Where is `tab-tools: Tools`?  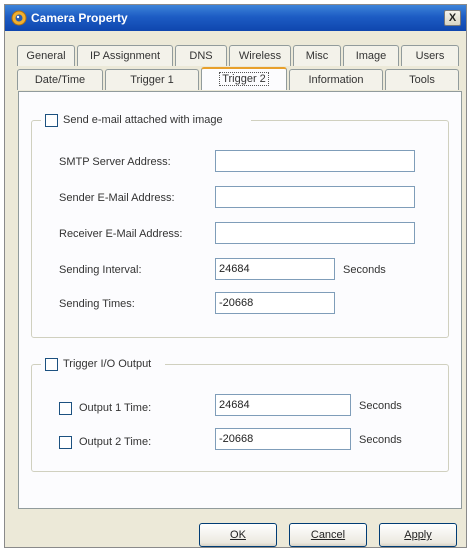
tab-tools: Tools is located at coordinates (422, 79).